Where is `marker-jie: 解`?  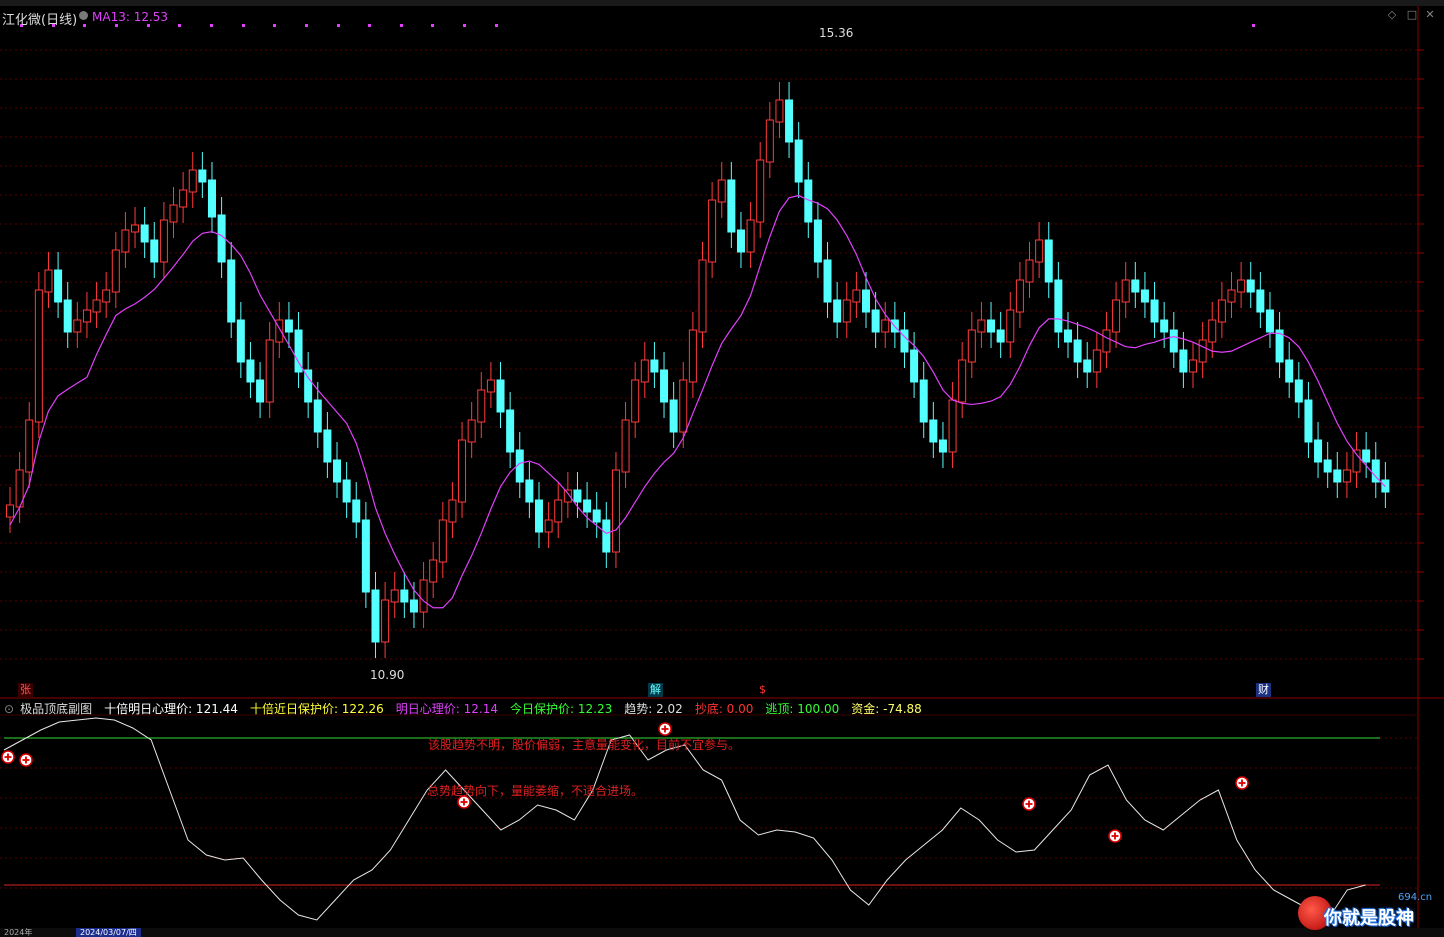 marker-jie: 解 is located at coordinates (655, 690).